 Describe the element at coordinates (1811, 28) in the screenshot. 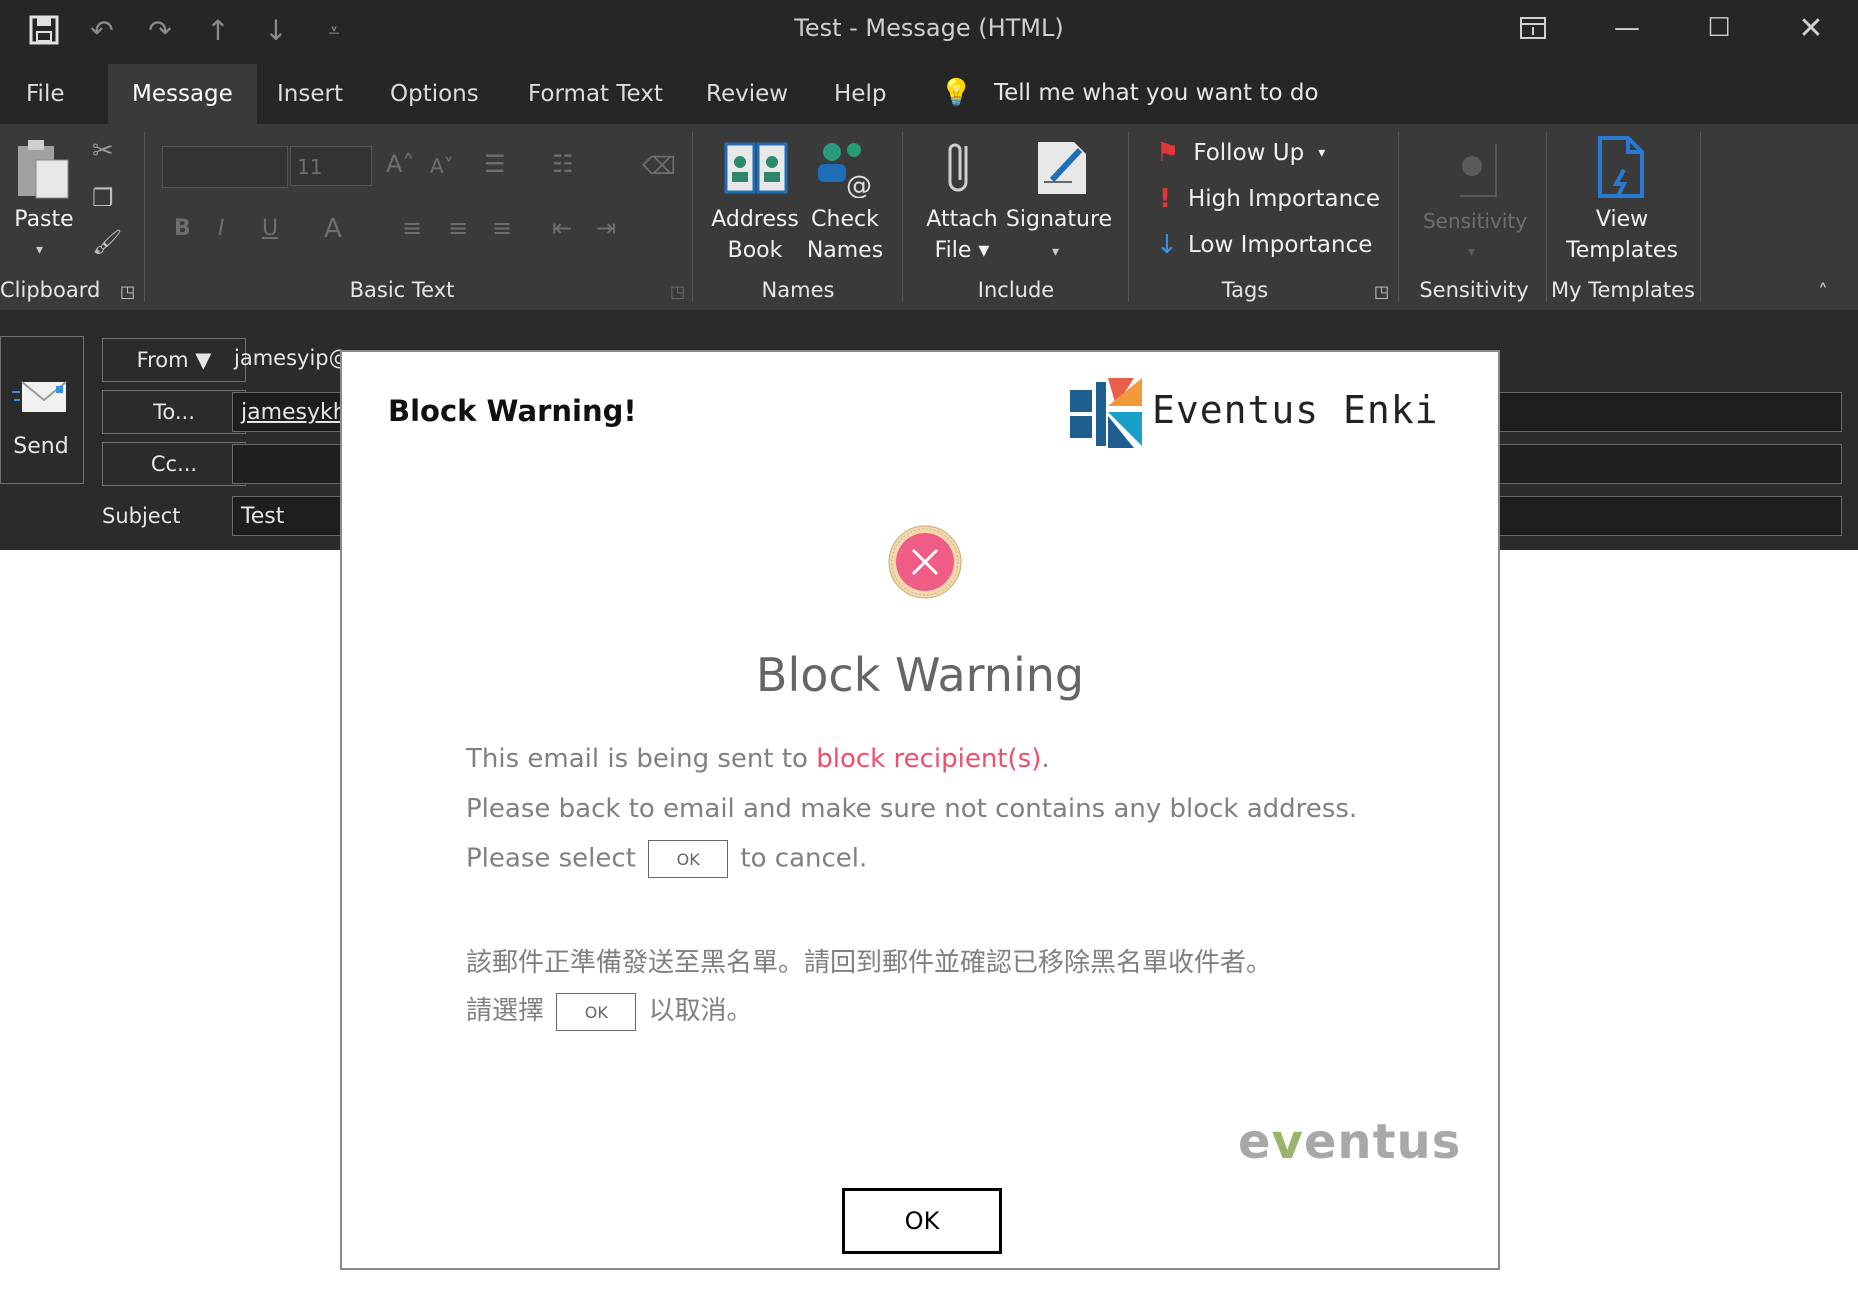

I see `close-icon: ✕` at that location.